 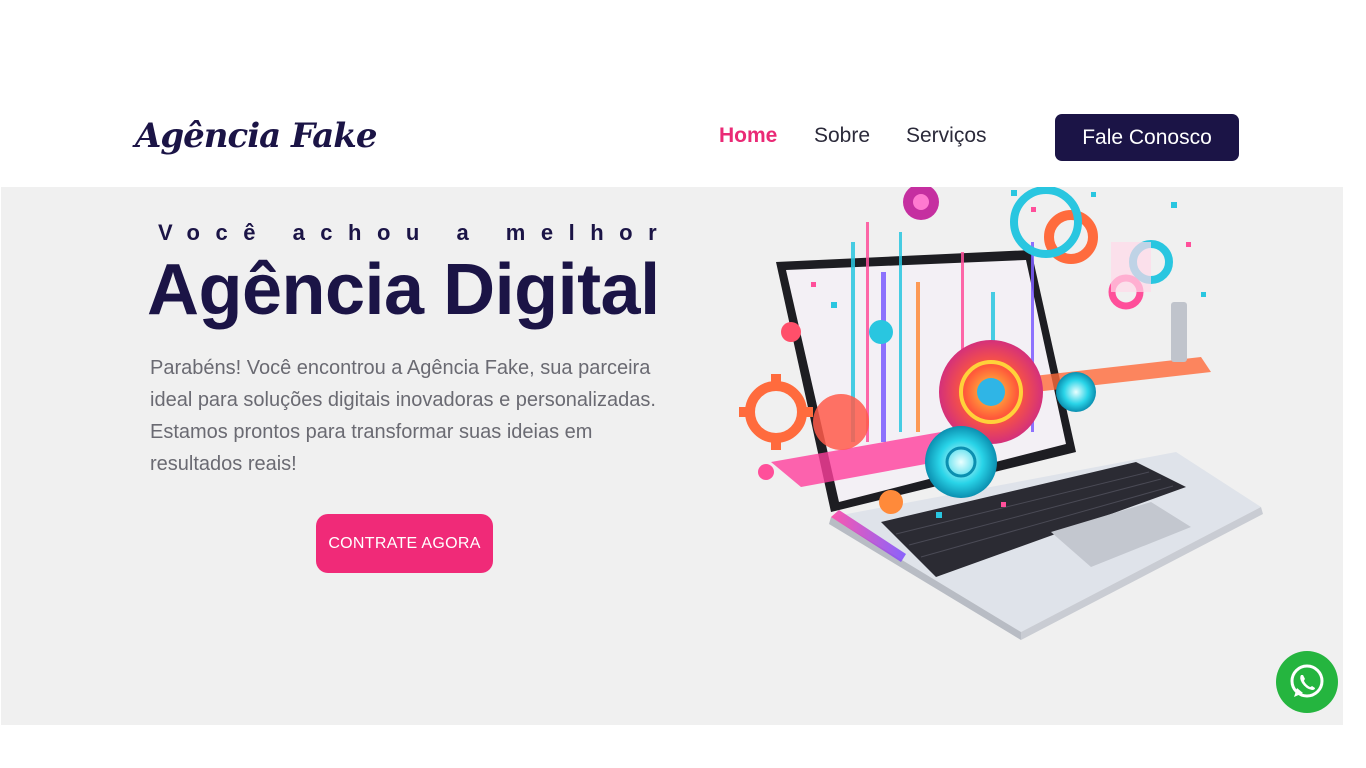 I want to click on hero-kicker: Você achou a melhor, so click(x=415, y=232).